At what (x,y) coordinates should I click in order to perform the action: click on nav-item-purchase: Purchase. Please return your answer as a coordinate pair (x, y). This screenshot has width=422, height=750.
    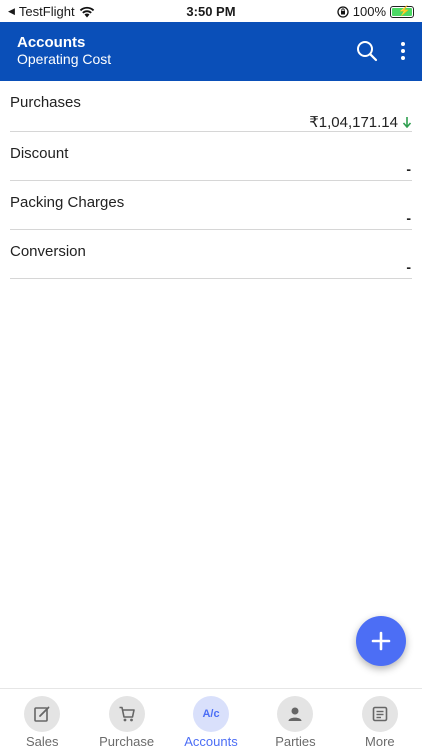
    Looking at the image, I should click on (126, 719).